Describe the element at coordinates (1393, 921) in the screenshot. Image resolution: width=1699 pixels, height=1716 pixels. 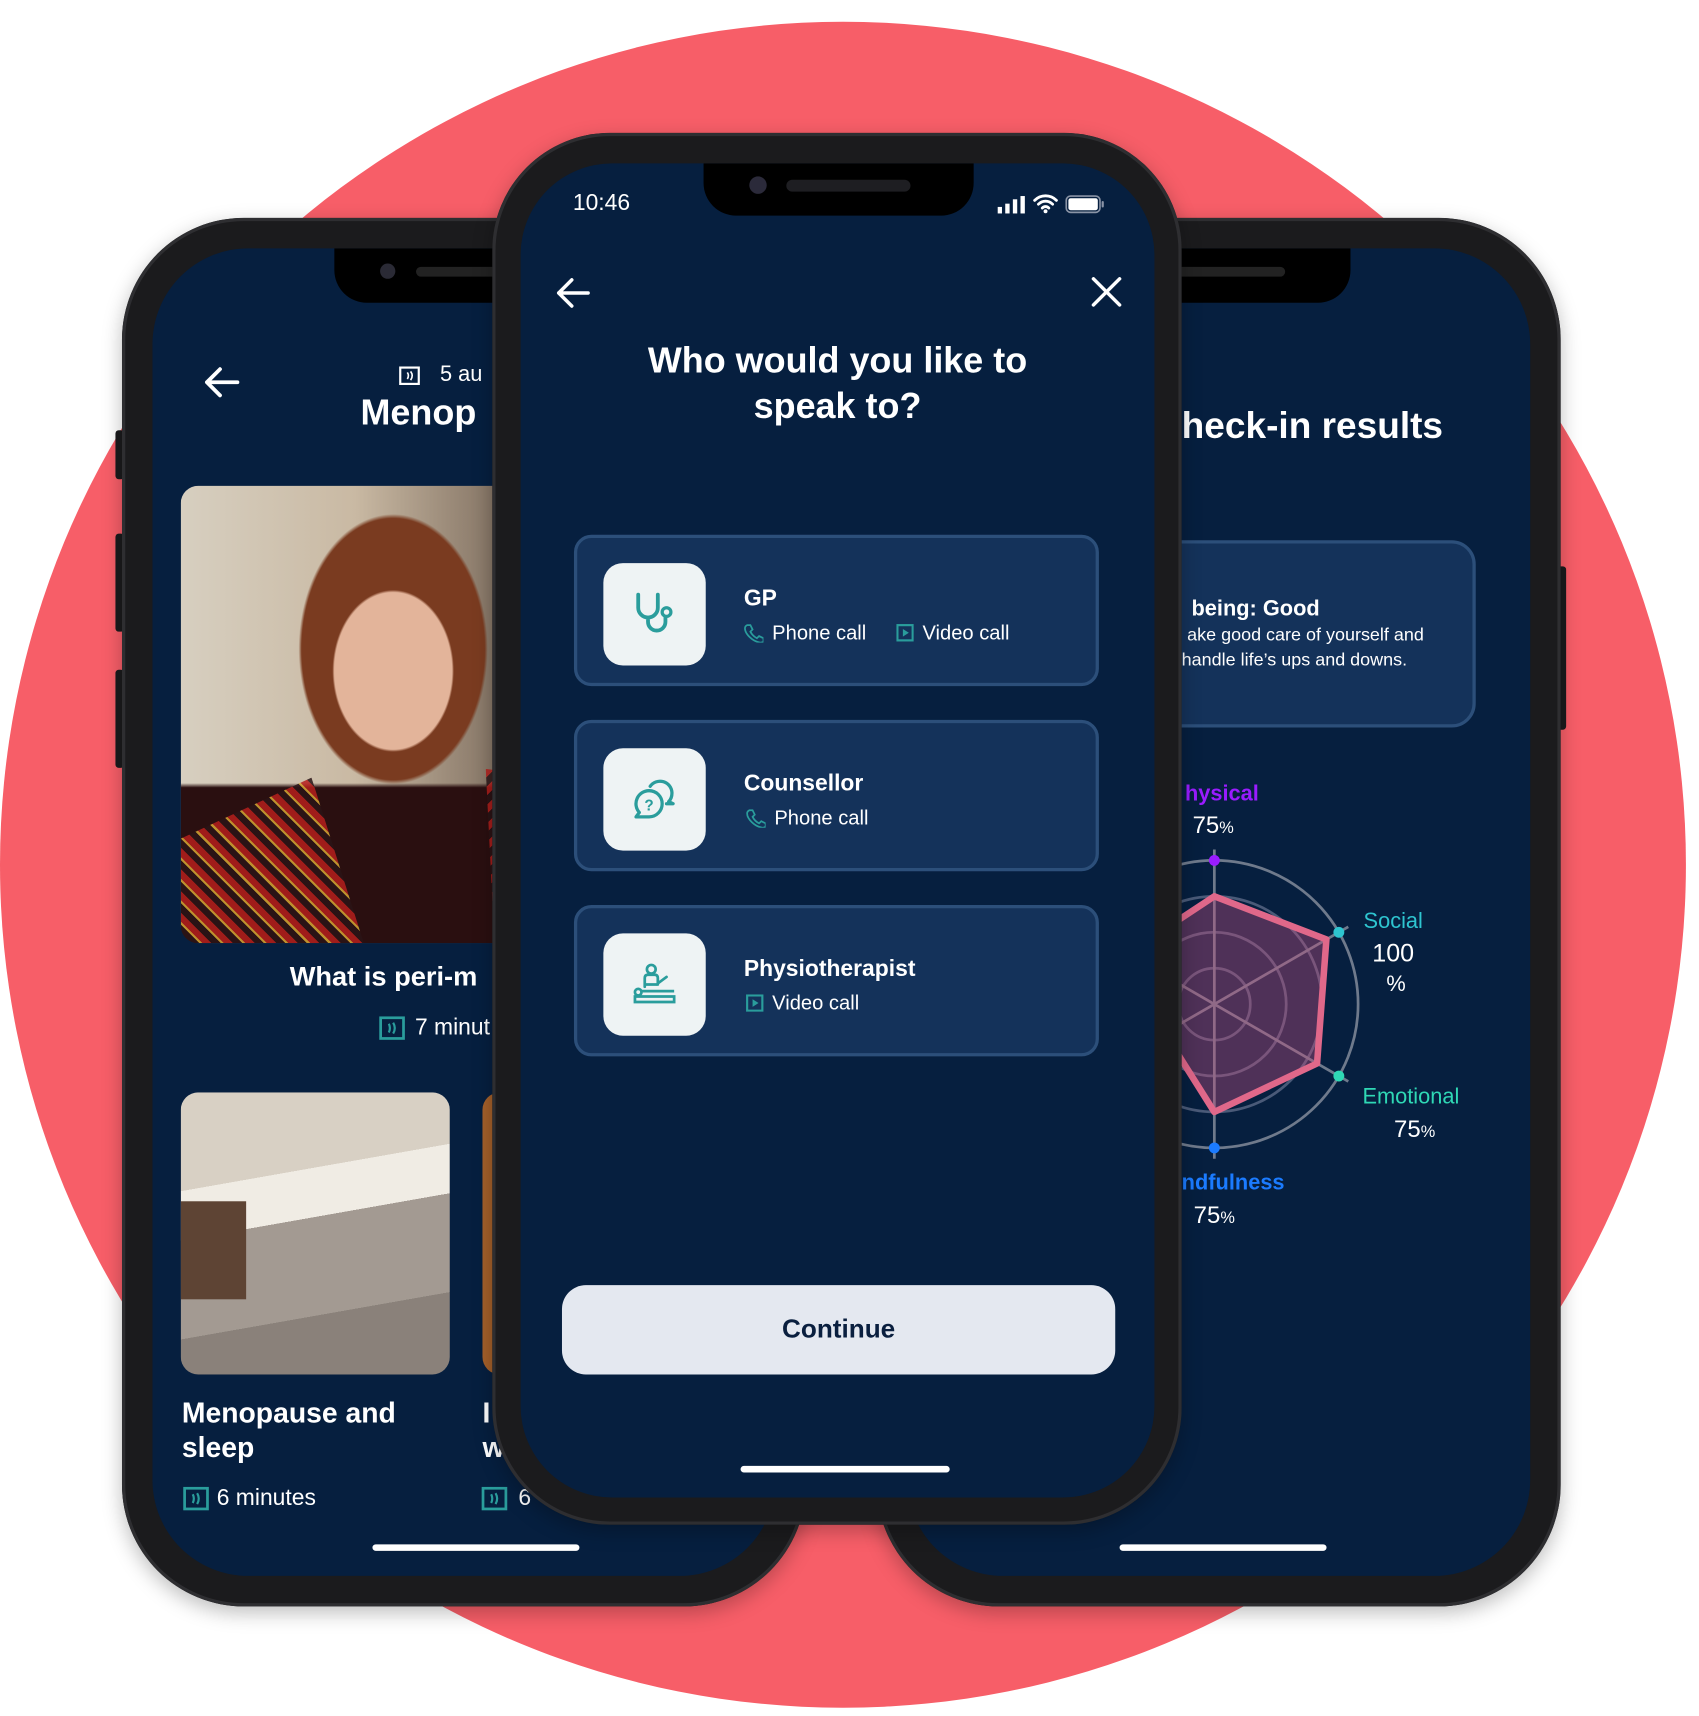
I see `radar-label-social: Social` at that location.